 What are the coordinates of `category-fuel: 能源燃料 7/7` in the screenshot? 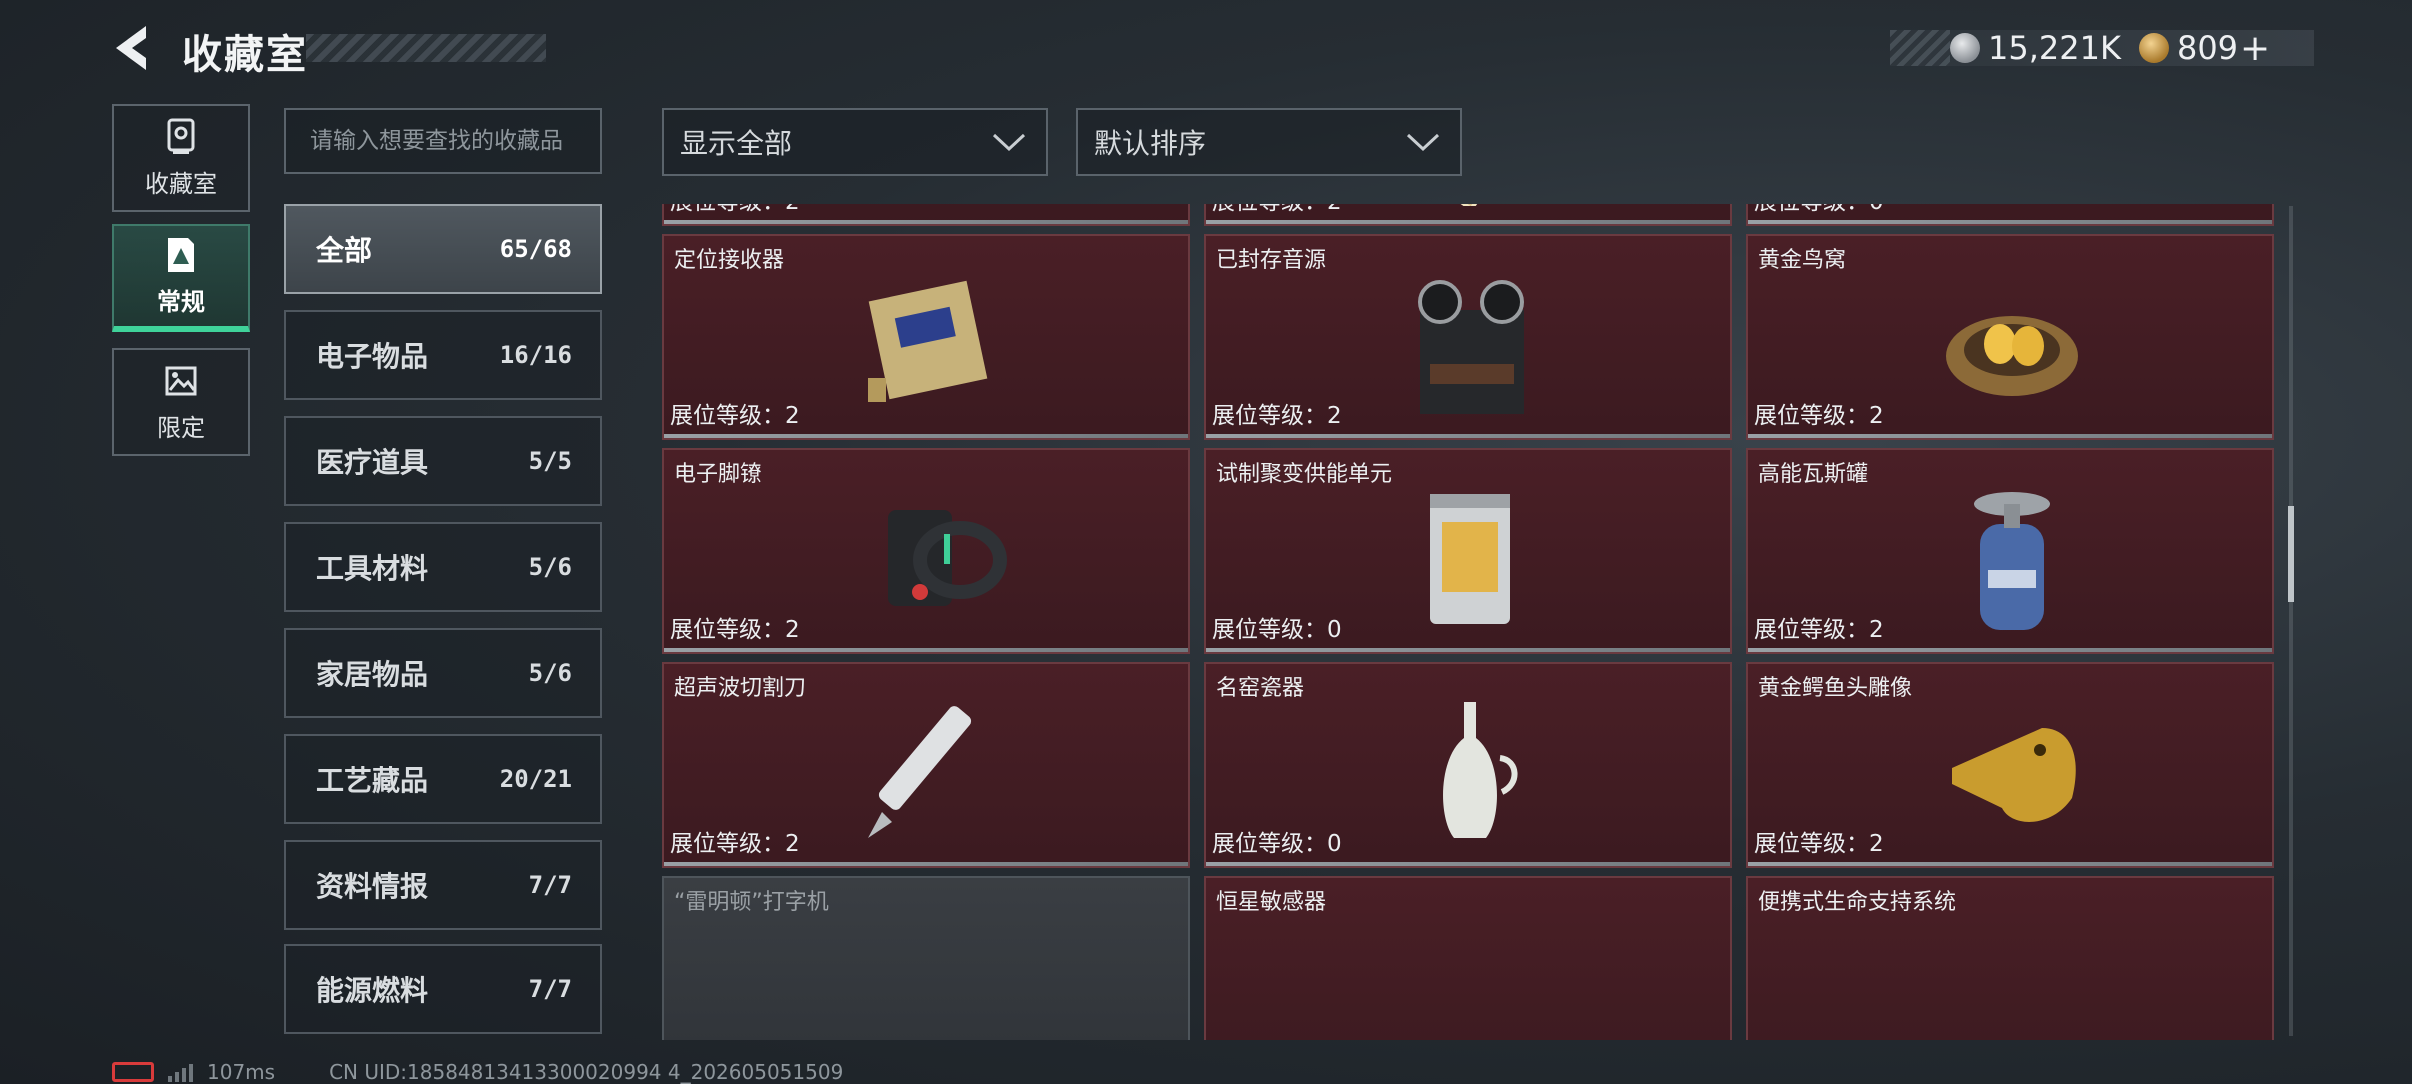 It's located at (443, 989).